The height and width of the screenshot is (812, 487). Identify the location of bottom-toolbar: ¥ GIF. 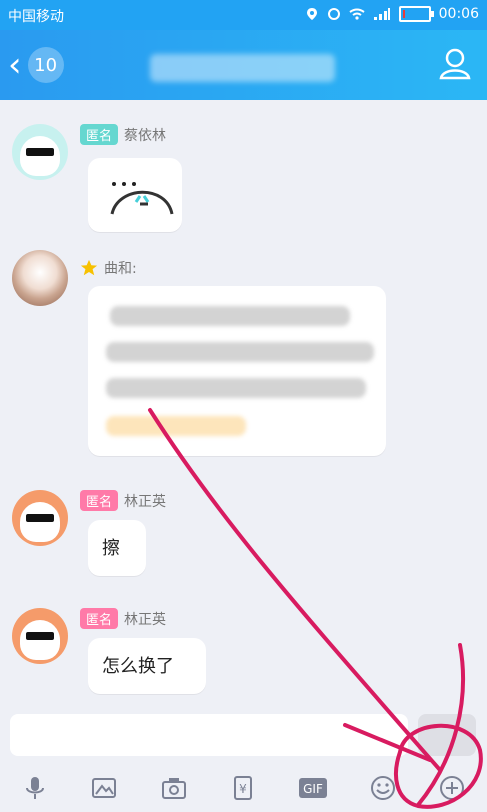
(243, 788).